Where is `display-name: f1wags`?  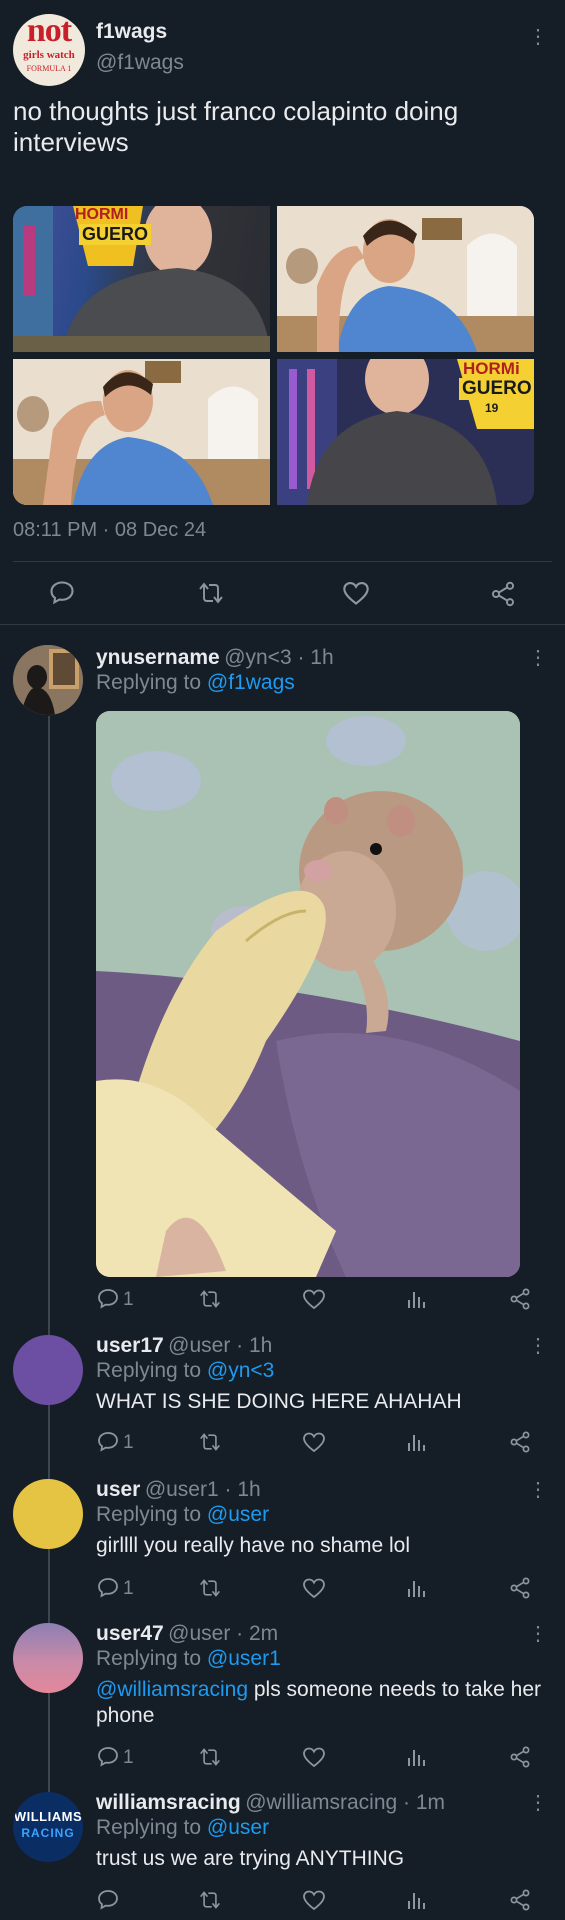 display-name: f1wags is located at coordinates (131, 32).